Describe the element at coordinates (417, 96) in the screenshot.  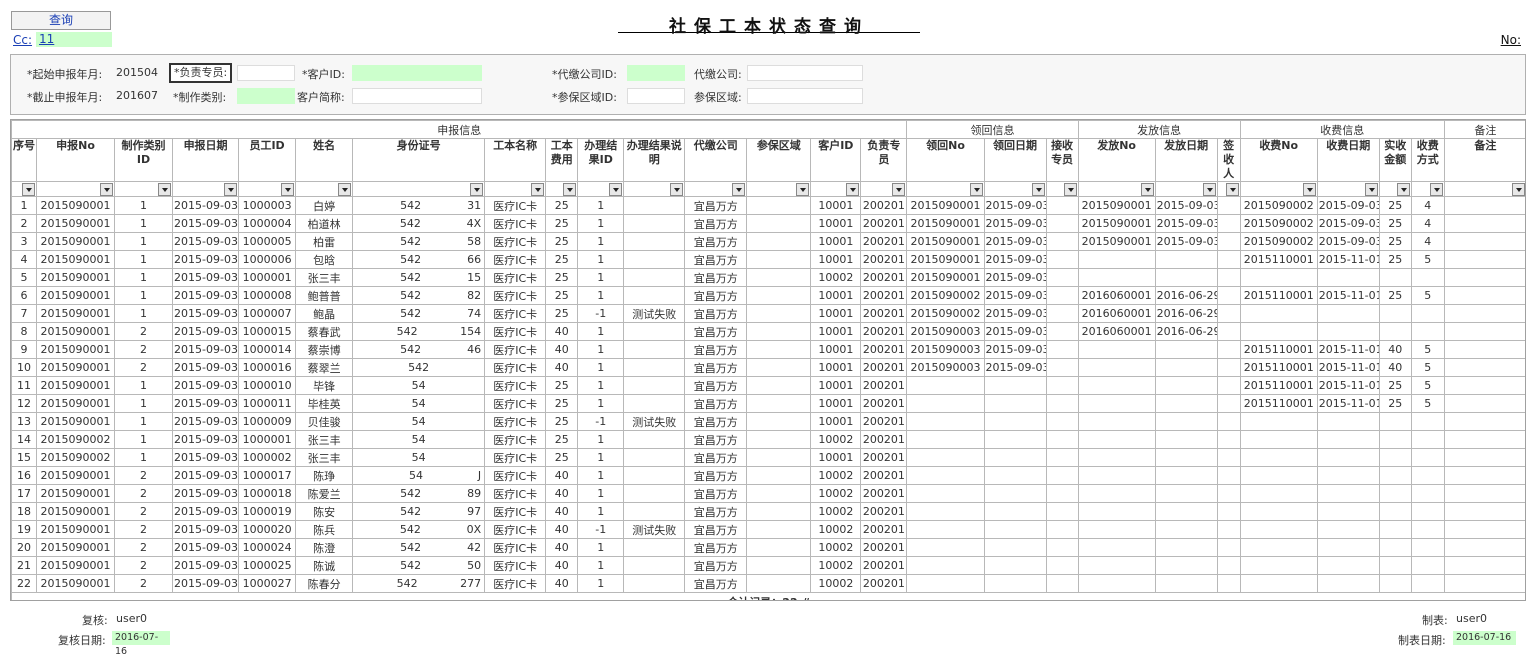
I see `customer-short-field` at that location.